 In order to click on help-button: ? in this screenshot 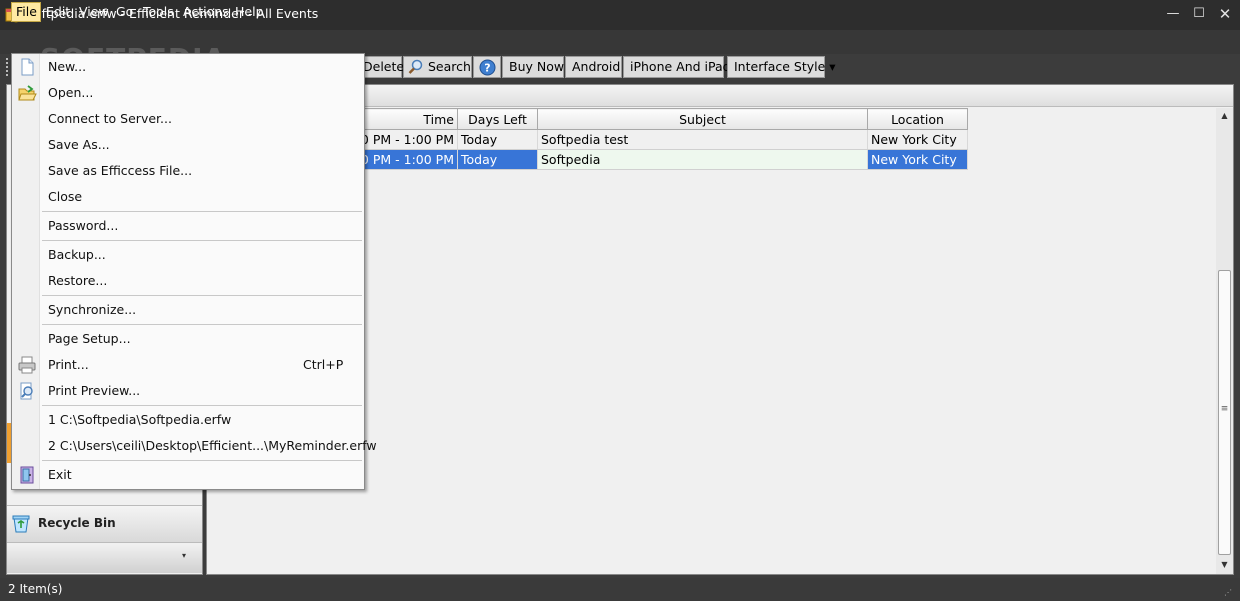, I will do `click(487, 67)`.